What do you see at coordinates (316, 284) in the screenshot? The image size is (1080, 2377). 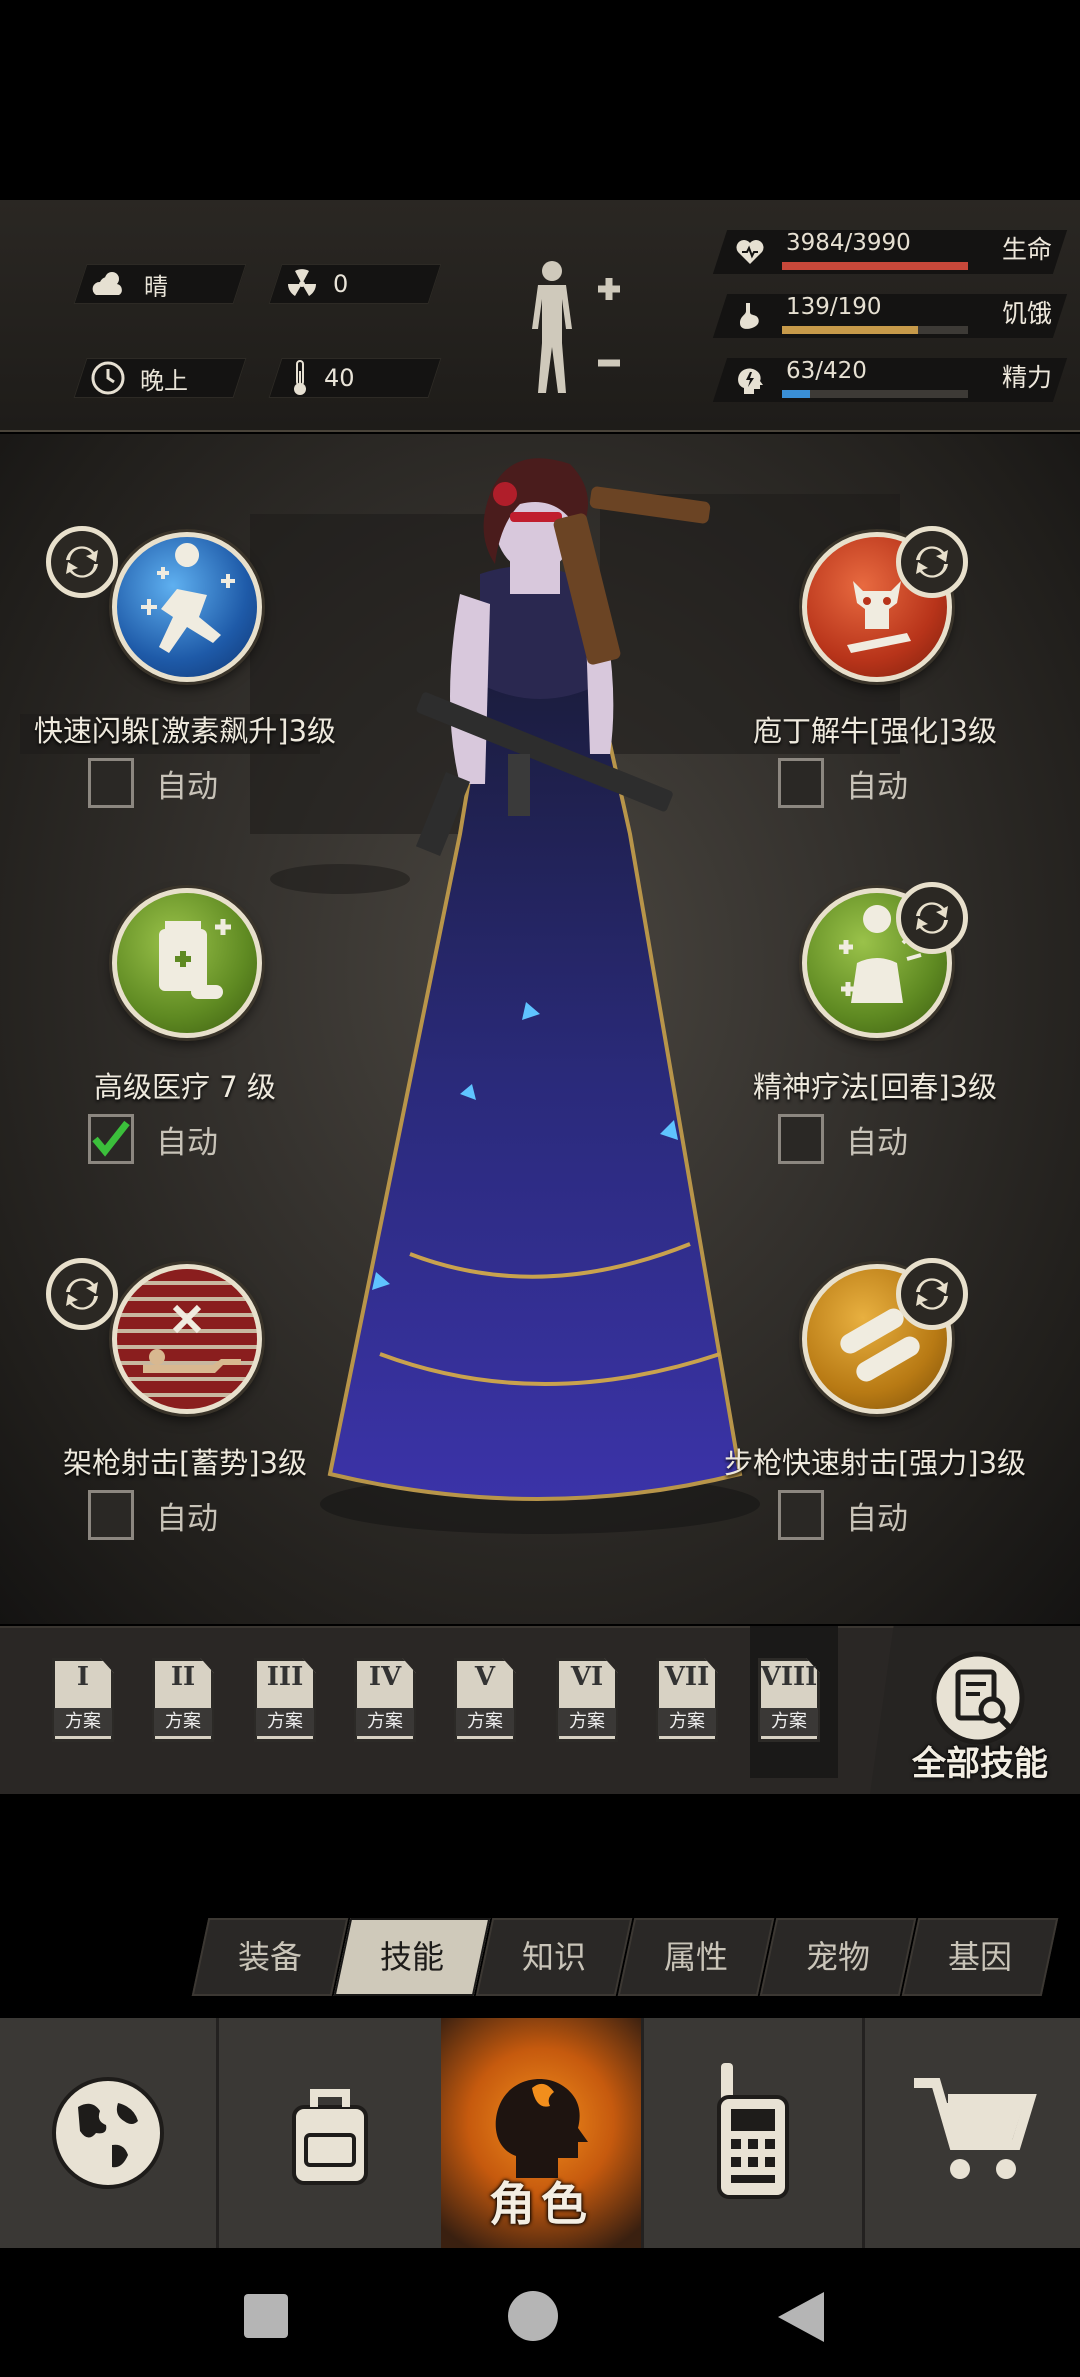 I see `radiation-display: 0` at bounding box center [316, 284].